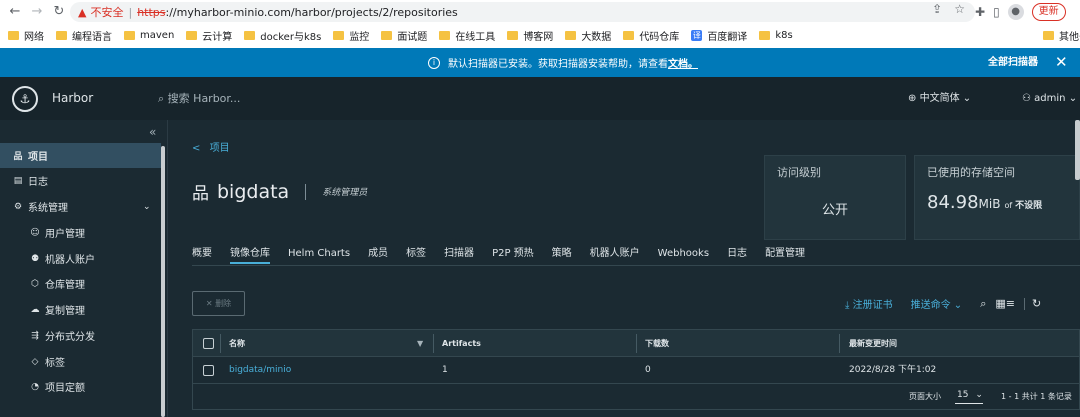 The image size is (1080, 417). Describe the element at coordinates (538, 37) in the screenshot. I see `bookmark-label: 博客网` at that location.